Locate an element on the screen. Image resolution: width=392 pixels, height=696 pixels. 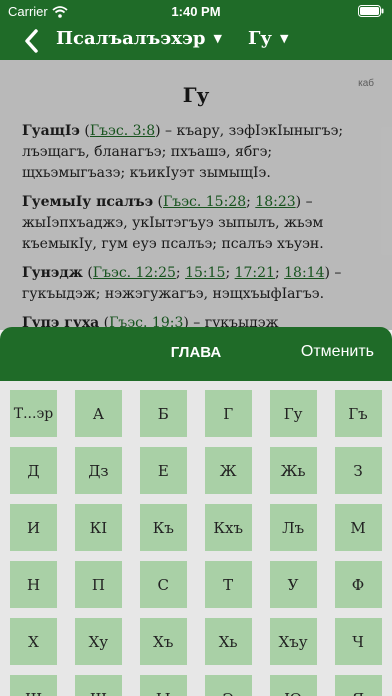
letter-key: А is located at coordinates (98, 413).